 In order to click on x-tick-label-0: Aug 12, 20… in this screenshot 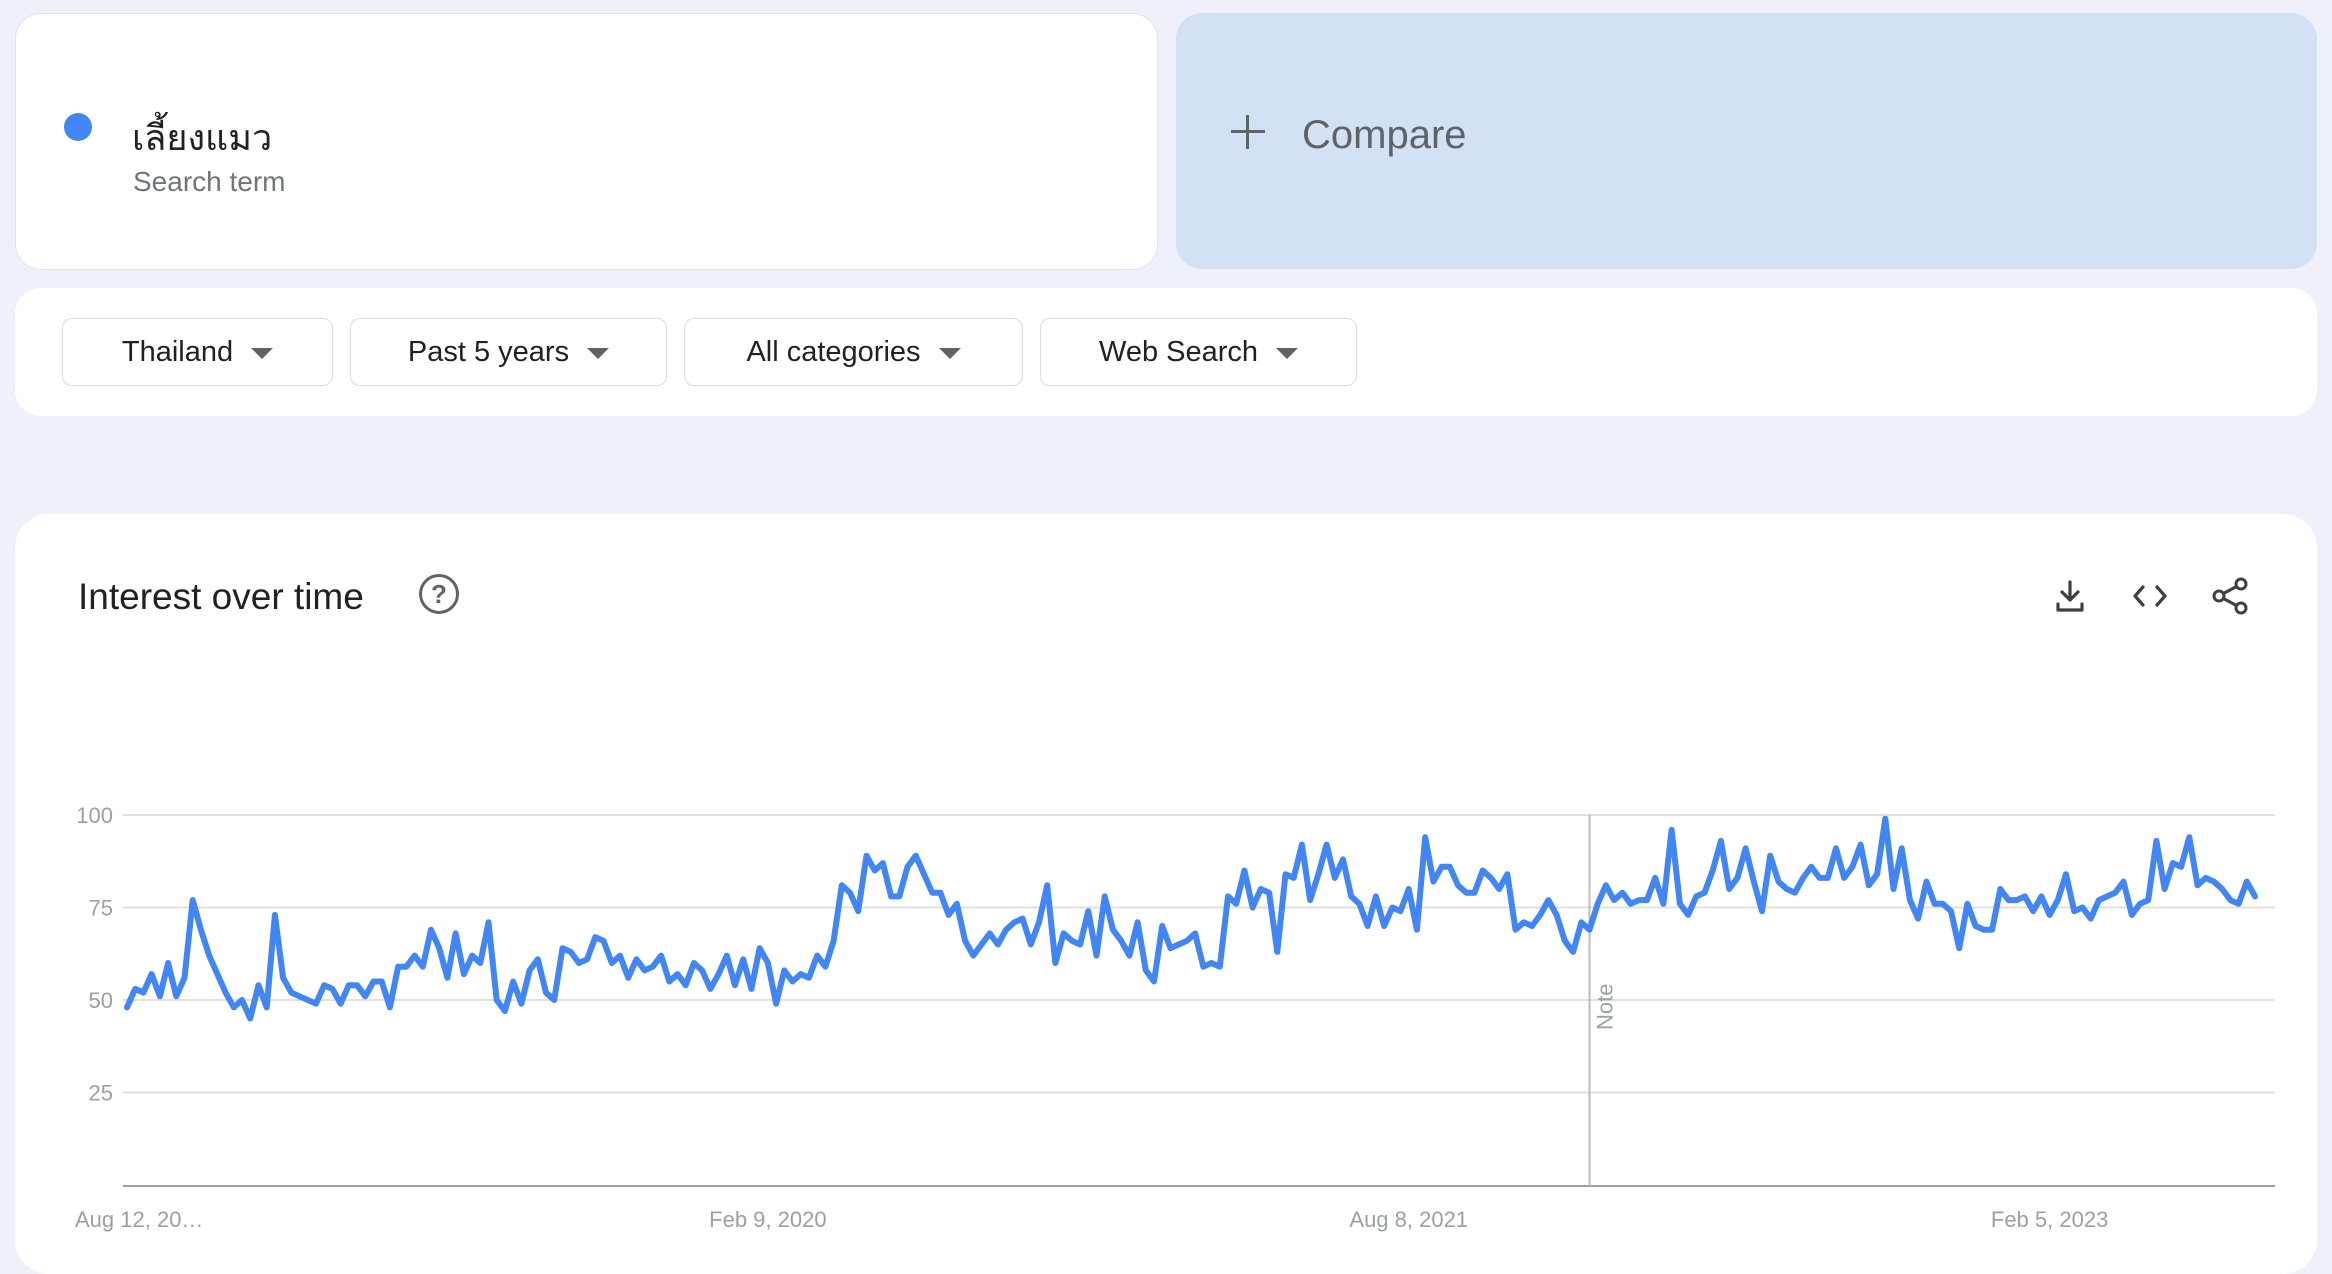, I will do `click(139, 1219)`.